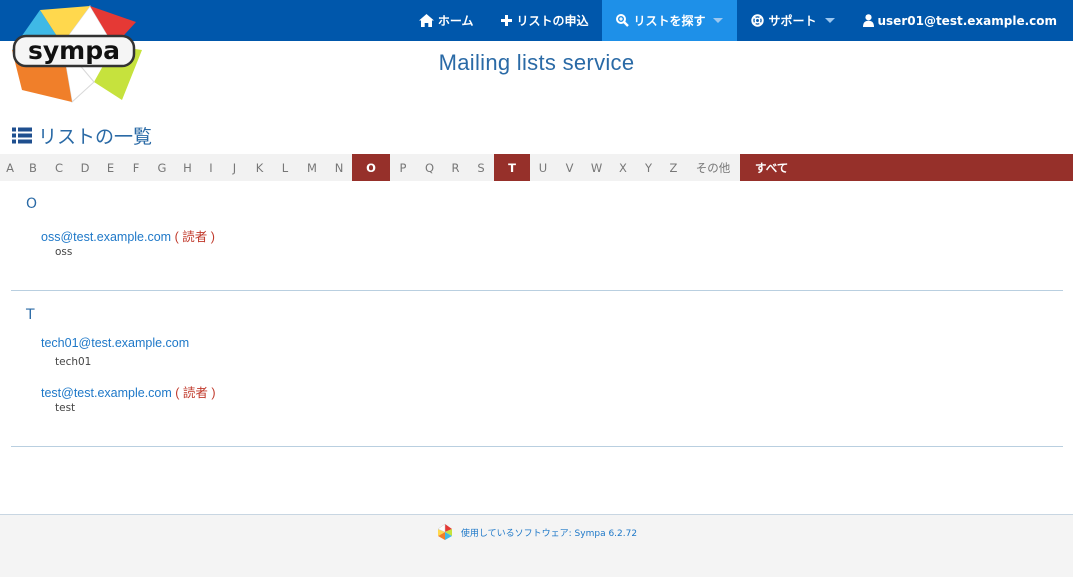 The width and height of the screenshot is (1073, 577). I want to click on letter-filter-c: C, so click(59, 167).